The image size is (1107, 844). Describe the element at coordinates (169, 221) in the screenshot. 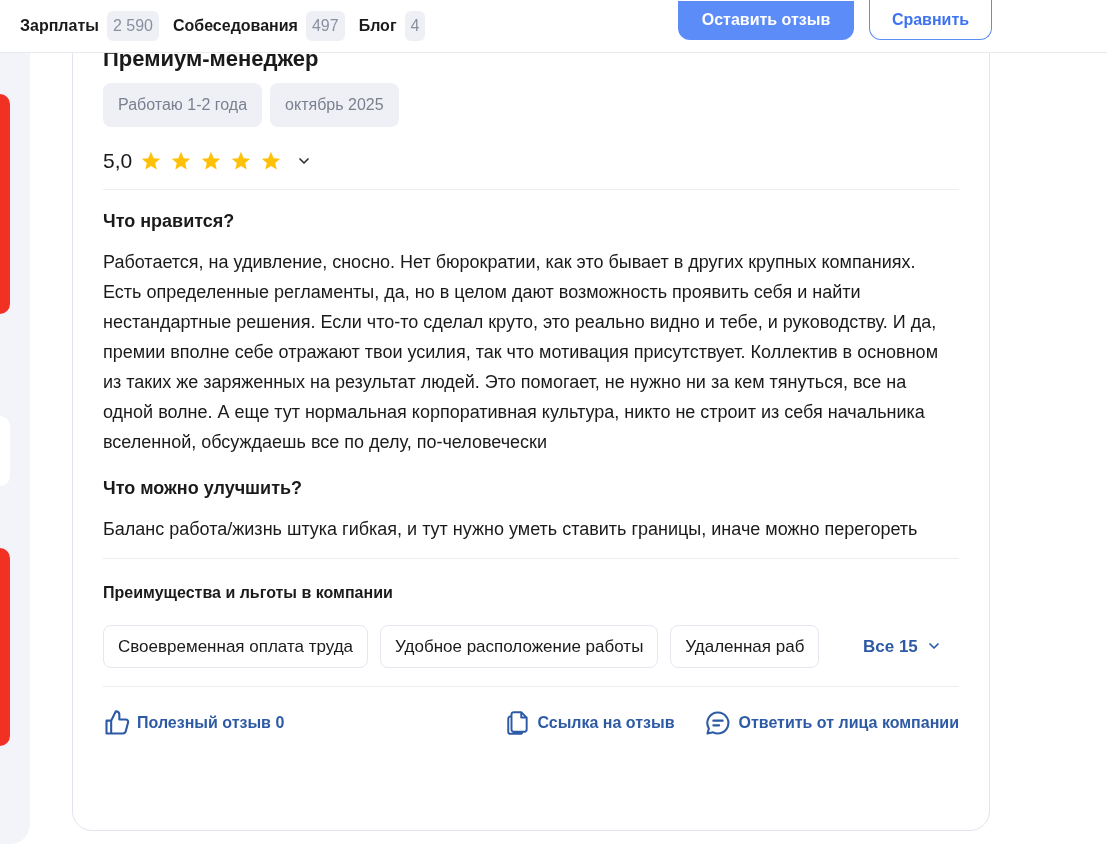

I see `section-heading: Что нравится?` at that location.